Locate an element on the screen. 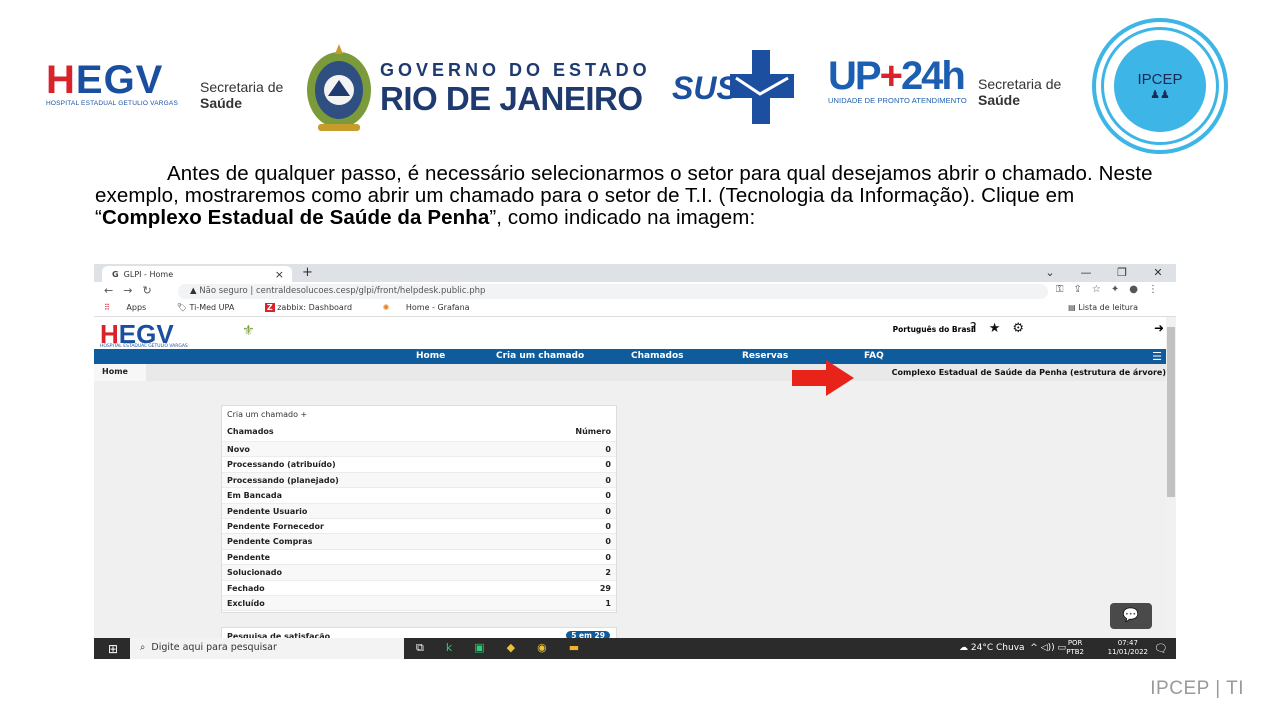 Image resolution: width=1280 pixels, height=720 pixels. bookmark-timed: 🏷 Ti-Med UPA is located at coordinates (213, 307).